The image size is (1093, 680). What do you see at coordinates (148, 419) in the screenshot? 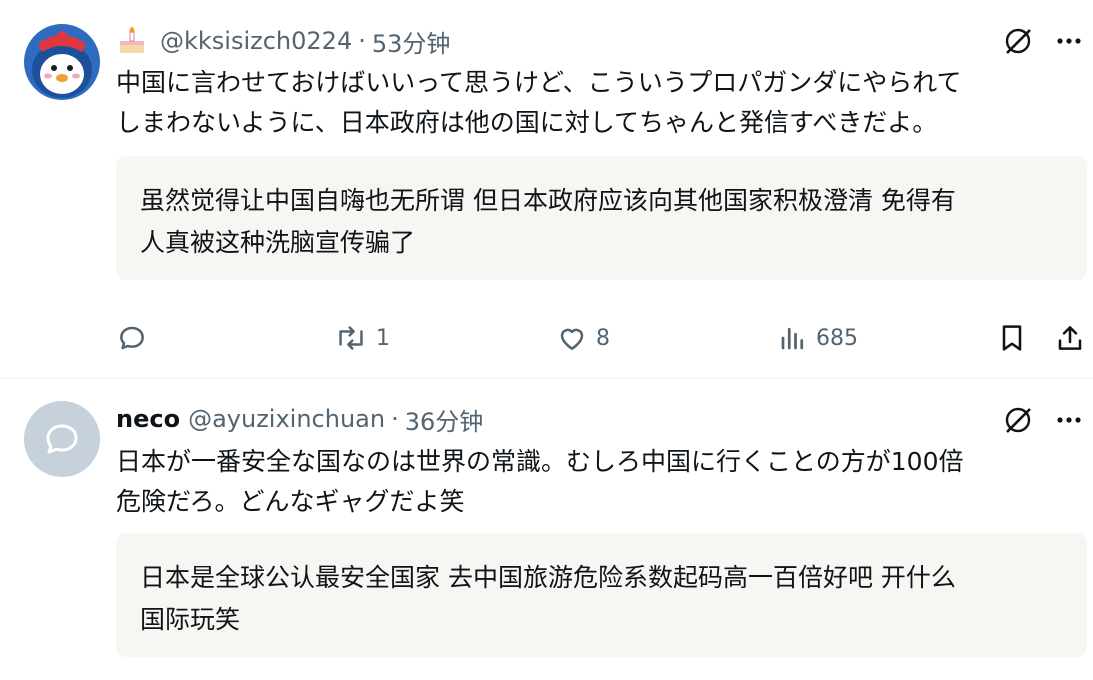
I see `display-name: neco` at bounding box center [148, 419].